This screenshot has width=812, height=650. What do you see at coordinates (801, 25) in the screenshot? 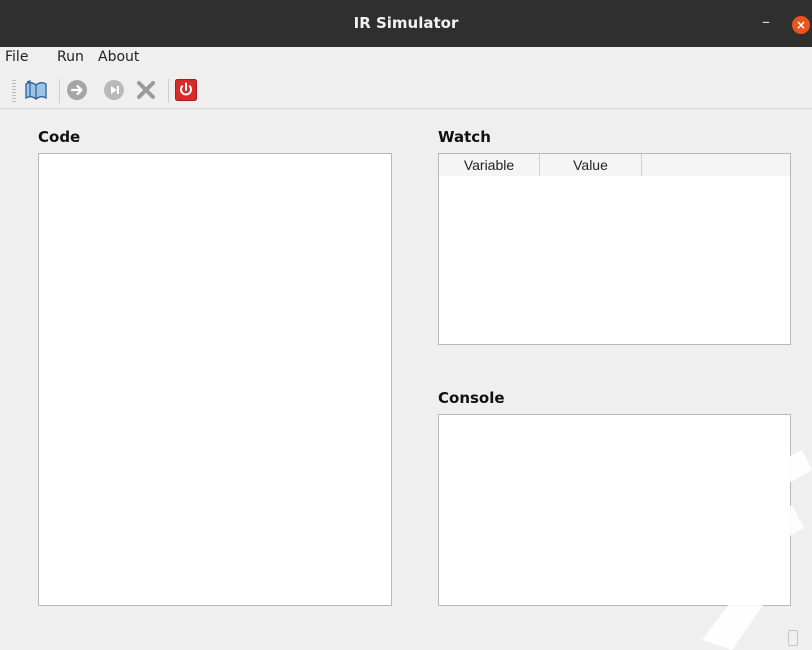
I see `close-button: ×` at bounding box center [801, 25].